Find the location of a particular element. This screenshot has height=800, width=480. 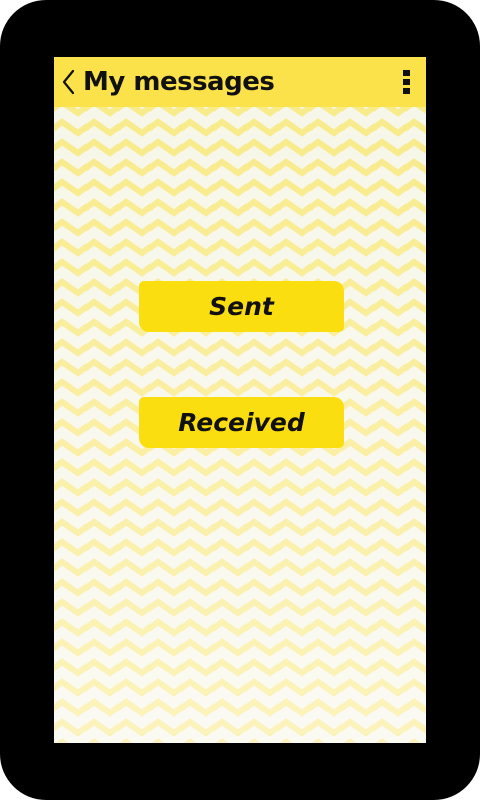

received-button: Received is located at coordinates (241, 422).